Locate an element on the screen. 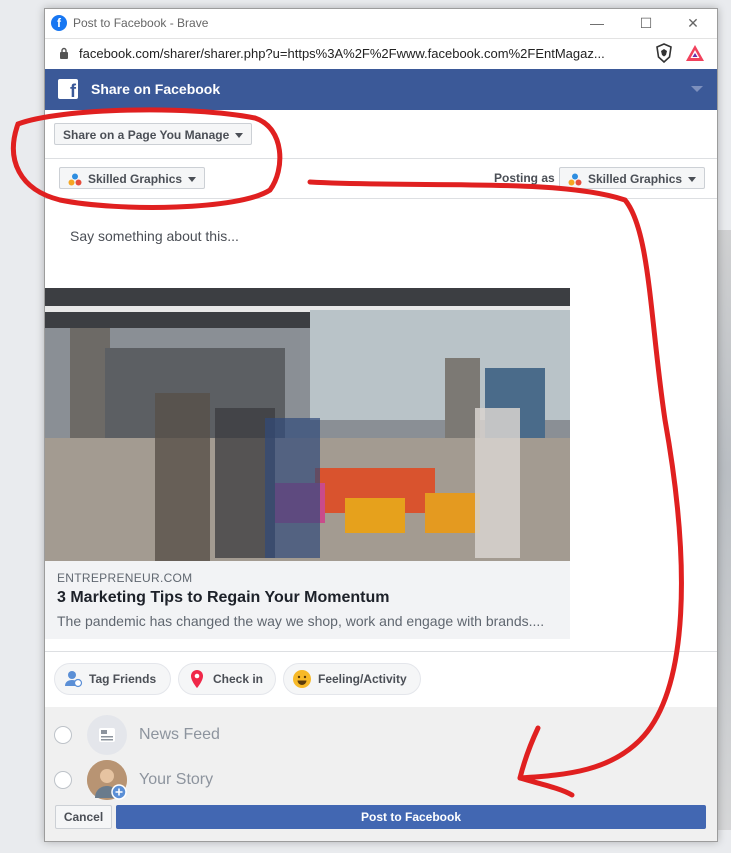  facebook-logo-icon: f is located at coordinates (68, 90).